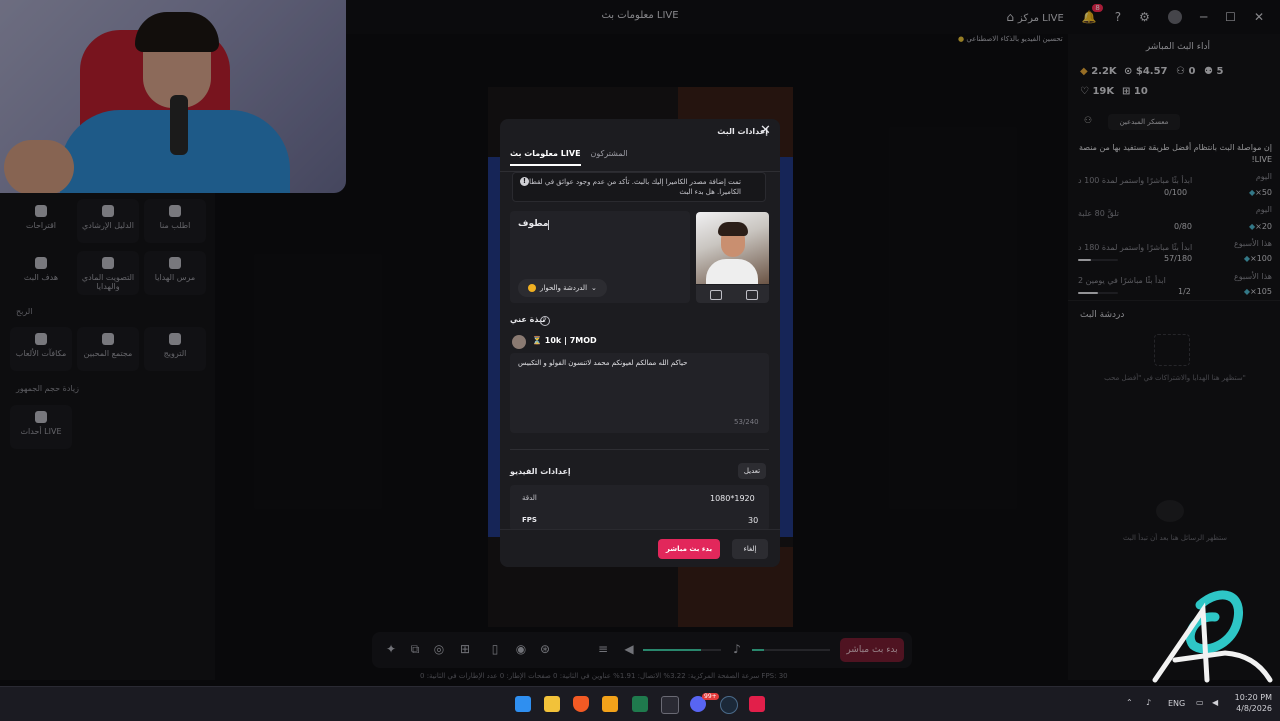 This screenshot has height=721, width=1280. Describe the element at coordinates (640, 704) in the screenshot. I see `excel-icon` at that location.